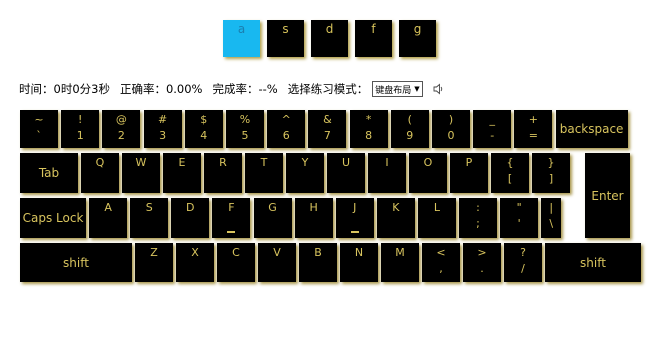  Describe the element at coordinates (354, 218) in the screenshot. I see `key-j: J` at that location.